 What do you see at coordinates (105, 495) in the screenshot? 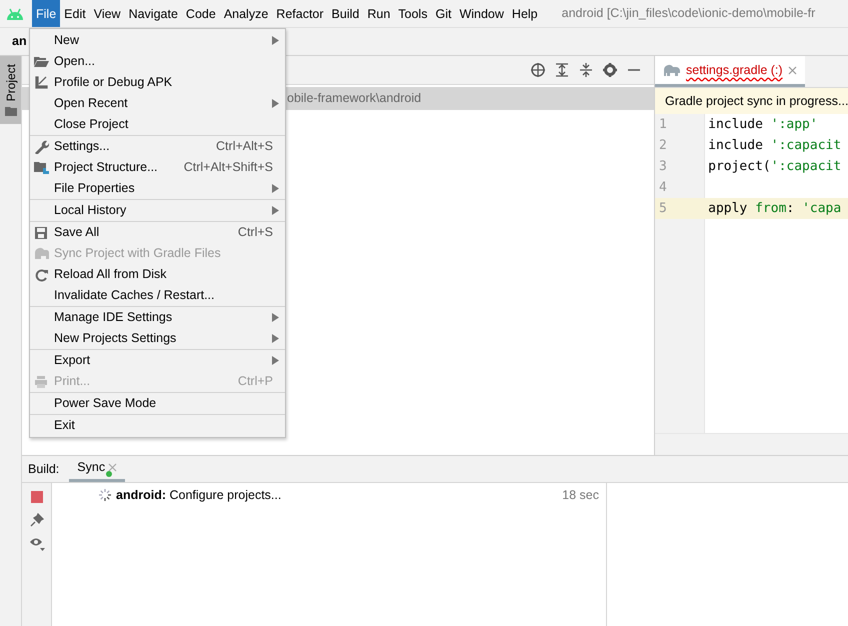
I see `spinner-icon` at bounding box center [105, 495].